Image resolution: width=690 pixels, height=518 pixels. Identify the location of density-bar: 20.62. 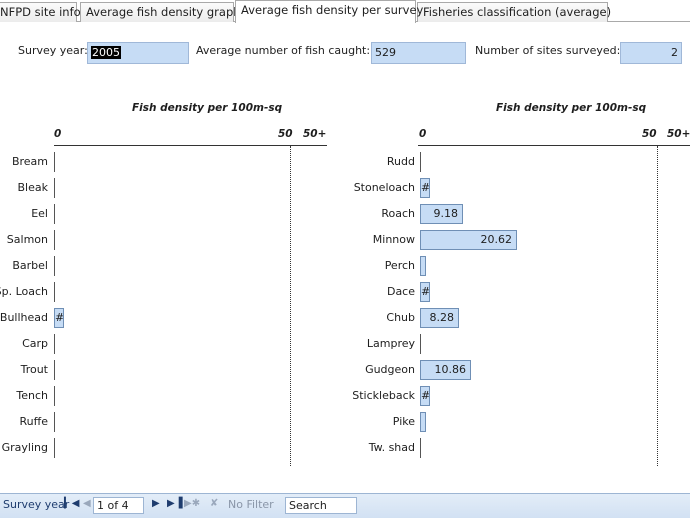
(468, 240).